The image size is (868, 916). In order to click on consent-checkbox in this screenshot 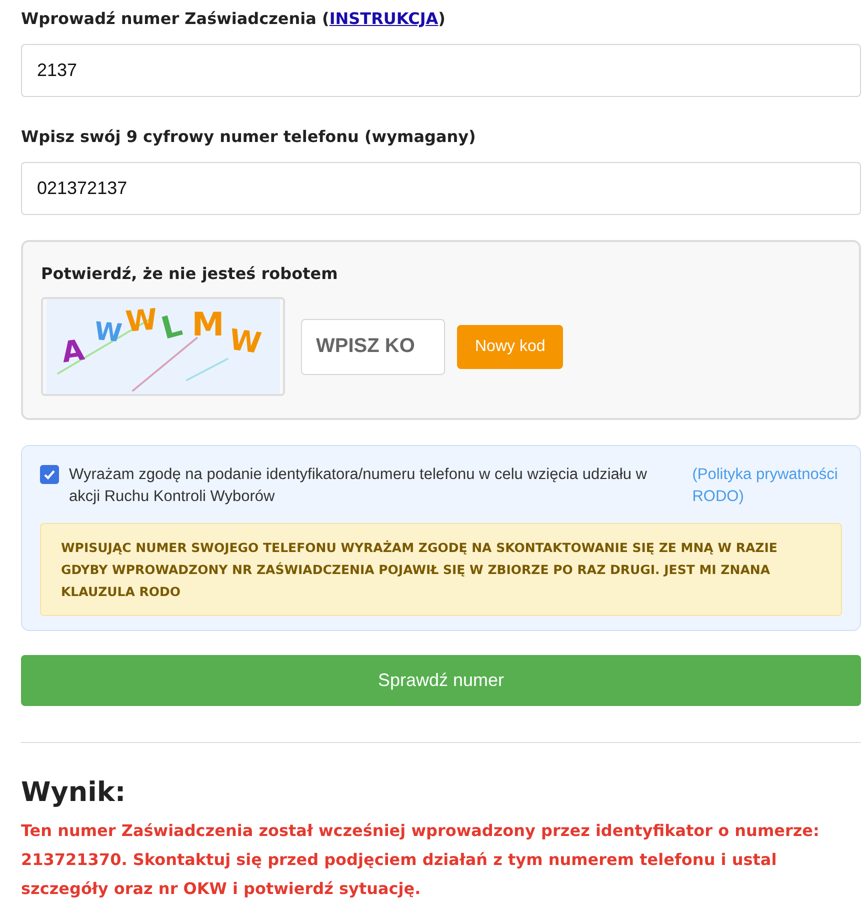, I will do `click(49, 474)`.